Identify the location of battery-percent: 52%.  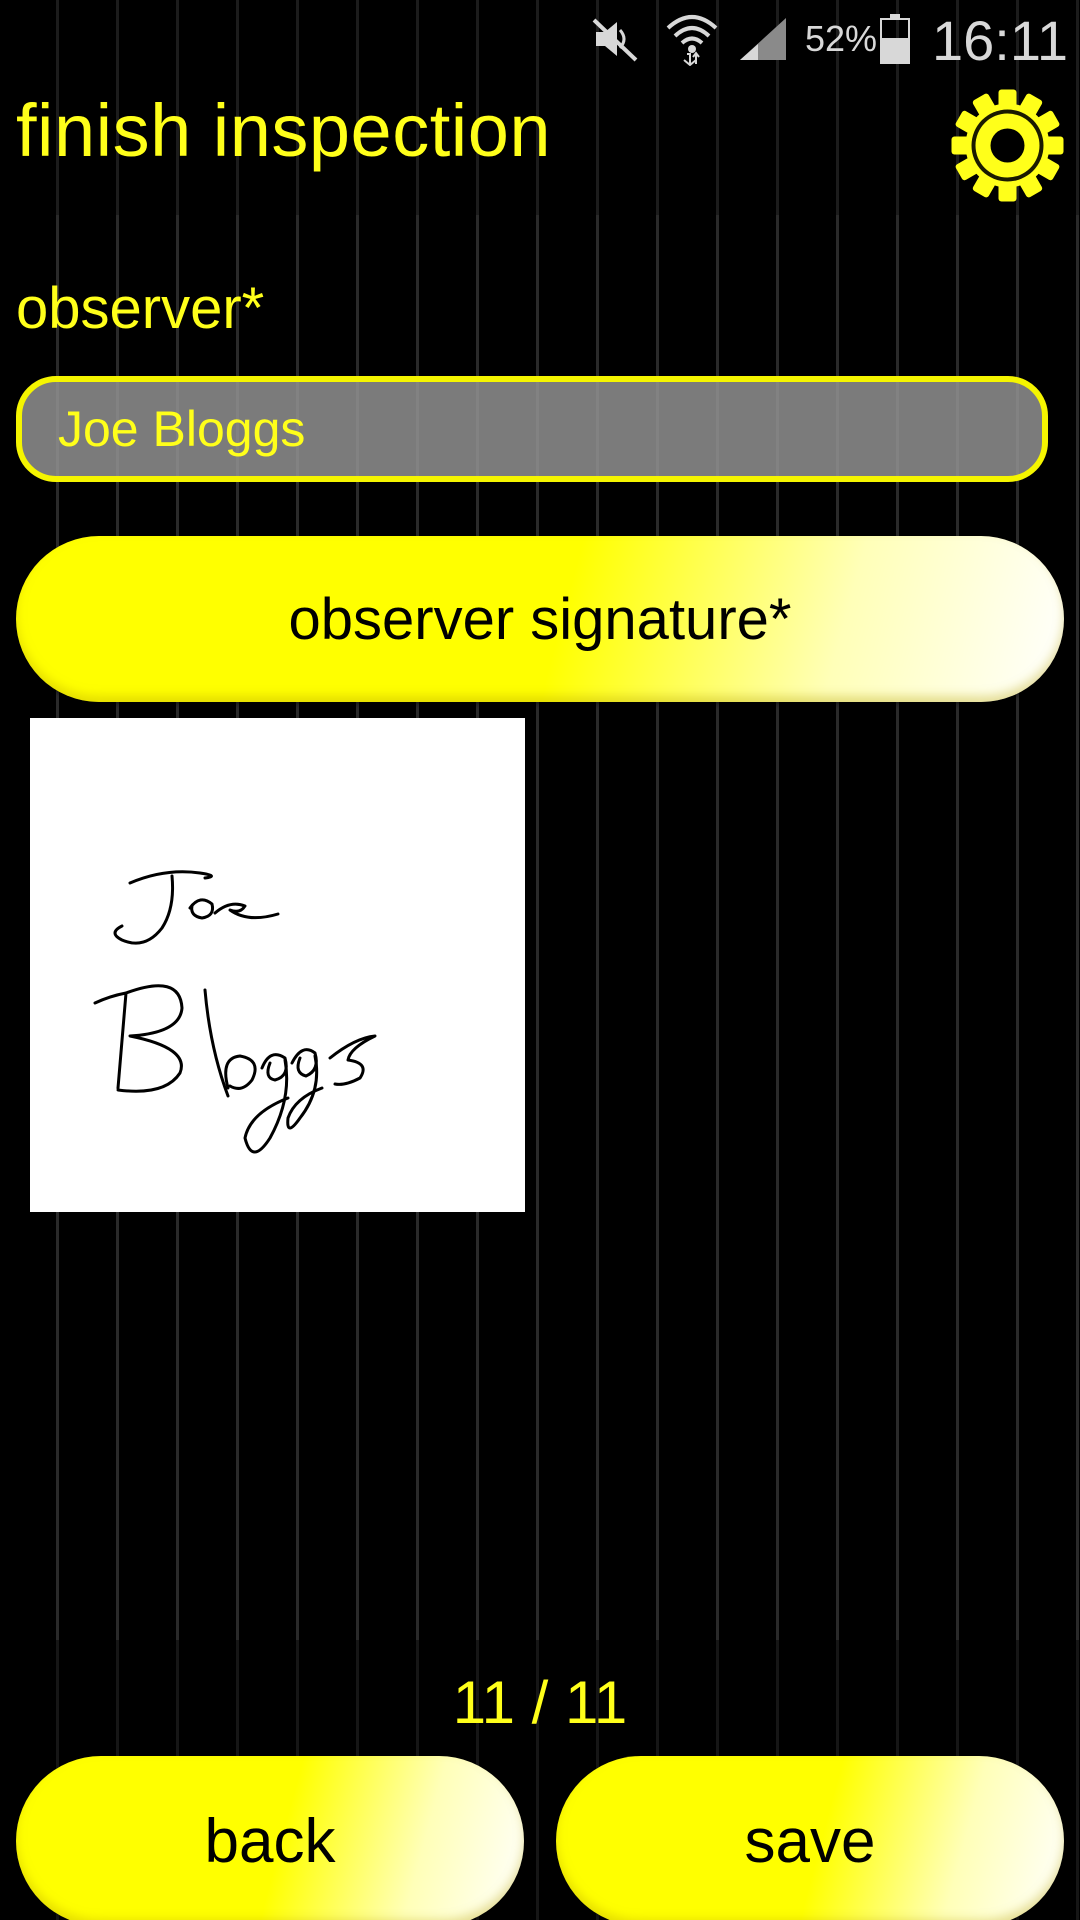
(841, 38).